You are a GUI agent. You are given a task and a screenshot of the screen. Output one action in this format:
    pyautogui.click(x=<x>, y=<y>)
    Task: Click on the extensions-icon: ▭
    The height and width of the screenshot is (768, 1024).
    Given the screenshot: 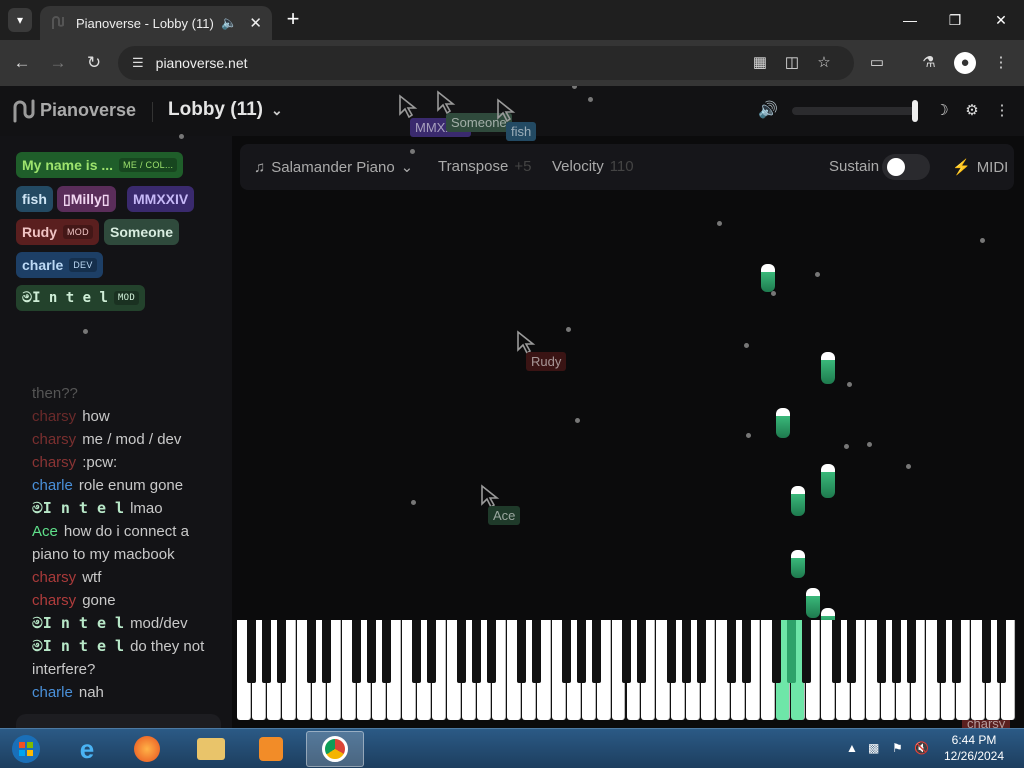 What is the action you would take?
    pyautogui.click(x=877, y=63)
    